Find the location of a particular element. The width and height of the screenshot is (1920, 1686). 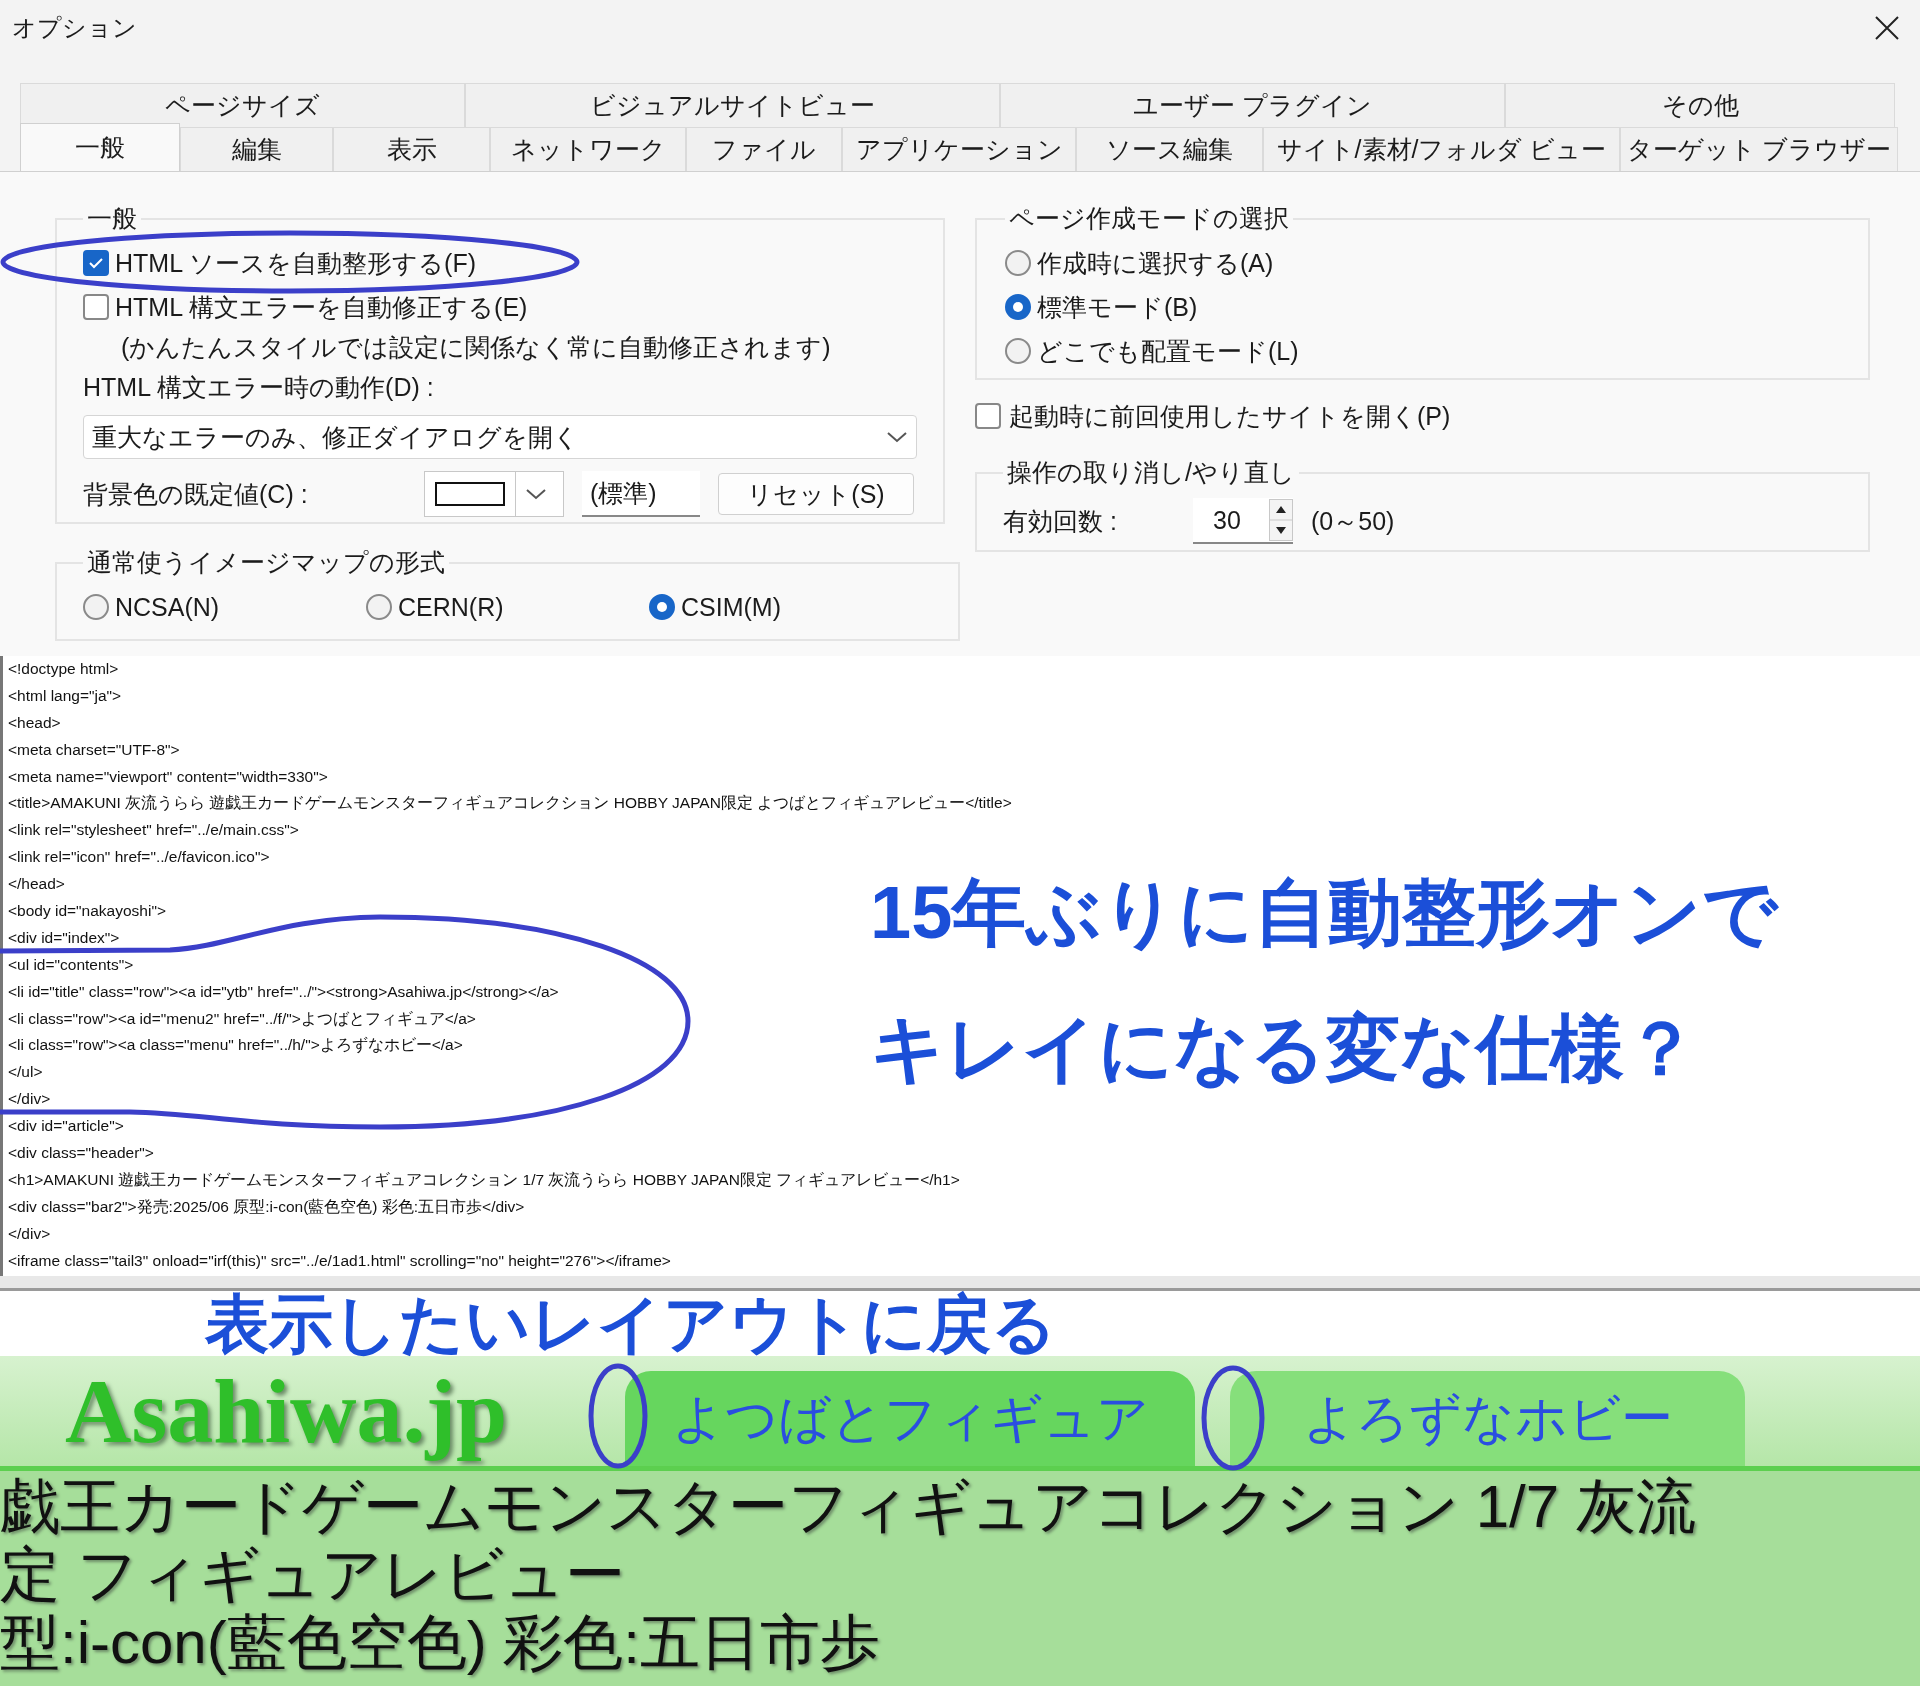

menu-tab: よろずなホビー is located at coordinates (1487, 1418).